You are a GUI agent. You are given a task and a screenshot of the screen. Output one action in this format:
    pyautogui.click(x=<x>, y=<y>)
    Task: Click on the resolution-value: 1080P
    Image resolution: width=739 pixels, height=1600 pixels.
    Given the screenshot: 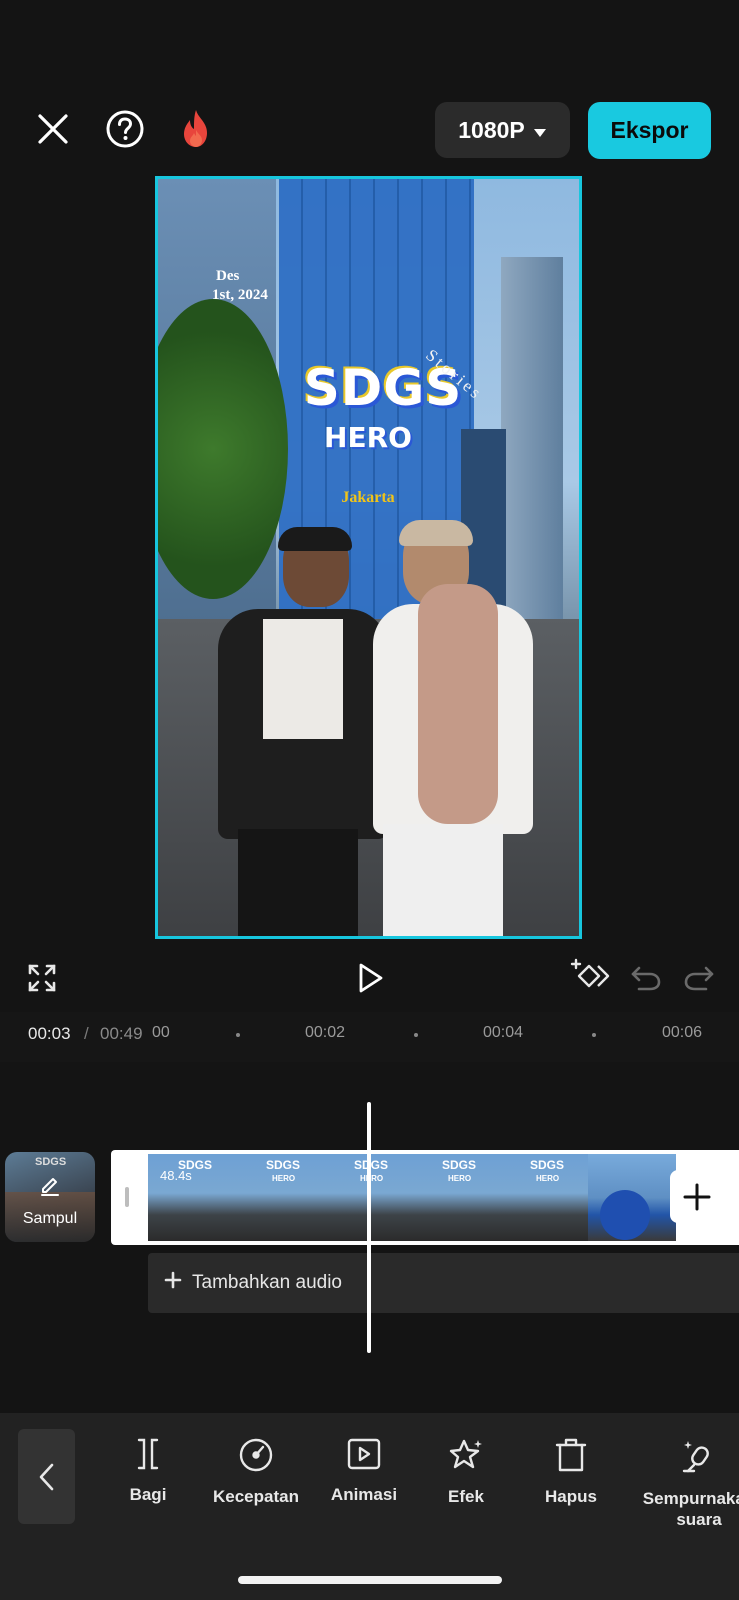 What is the action you would take?
    pyautogui.click(x=491, y=129)
    